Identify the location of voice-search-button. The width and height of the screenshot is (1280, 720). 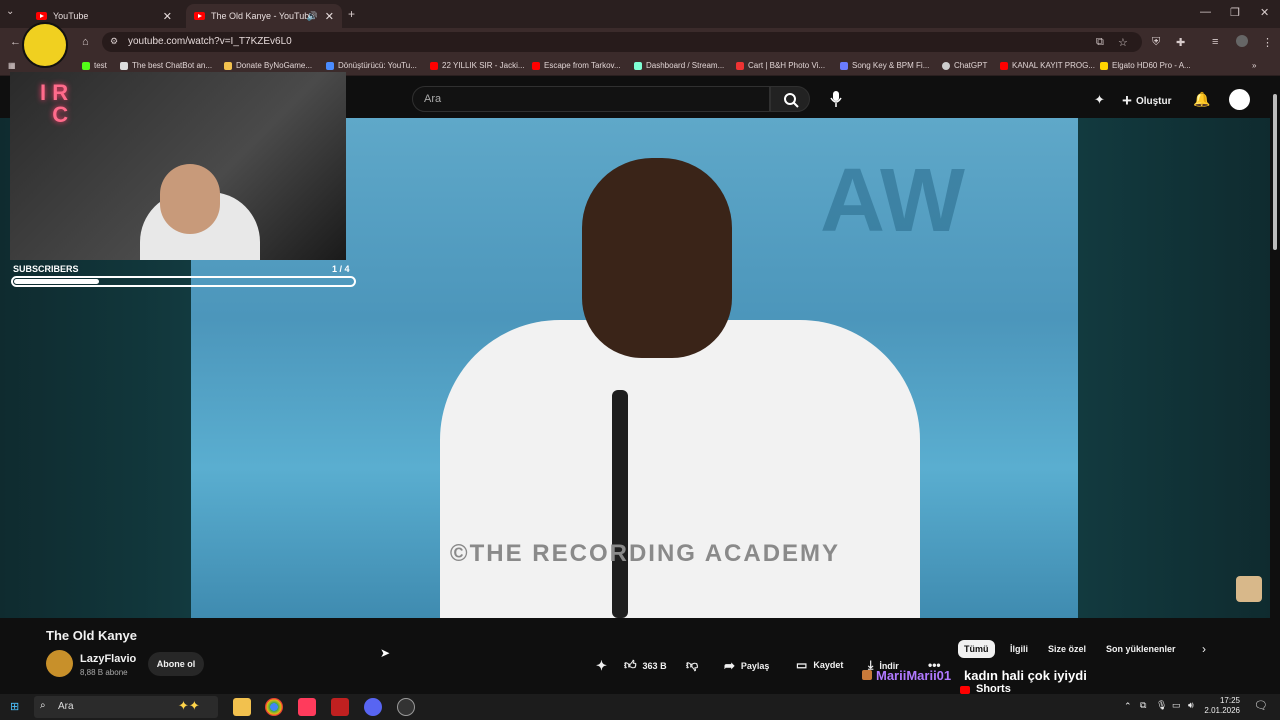
(836, 101).